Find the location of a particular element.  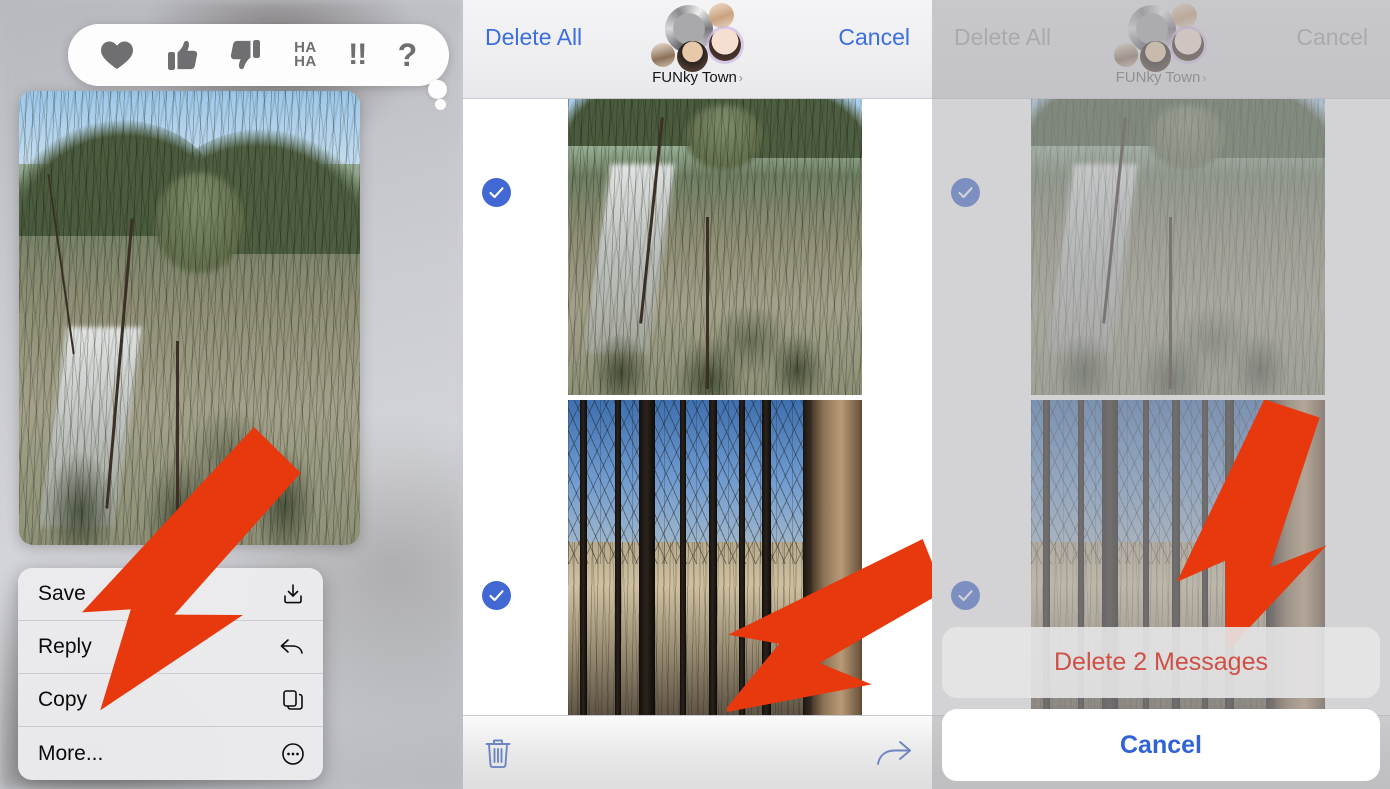

save-download-icon is located at coordinates (293, 594).